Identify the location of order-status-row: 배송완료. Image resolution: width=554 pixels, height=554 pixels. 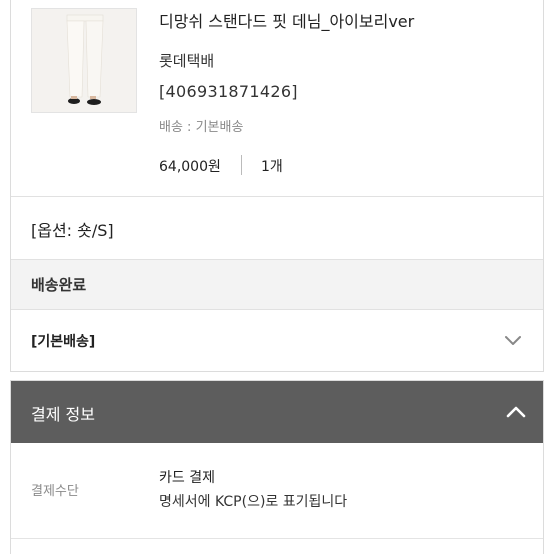
(277, 284).